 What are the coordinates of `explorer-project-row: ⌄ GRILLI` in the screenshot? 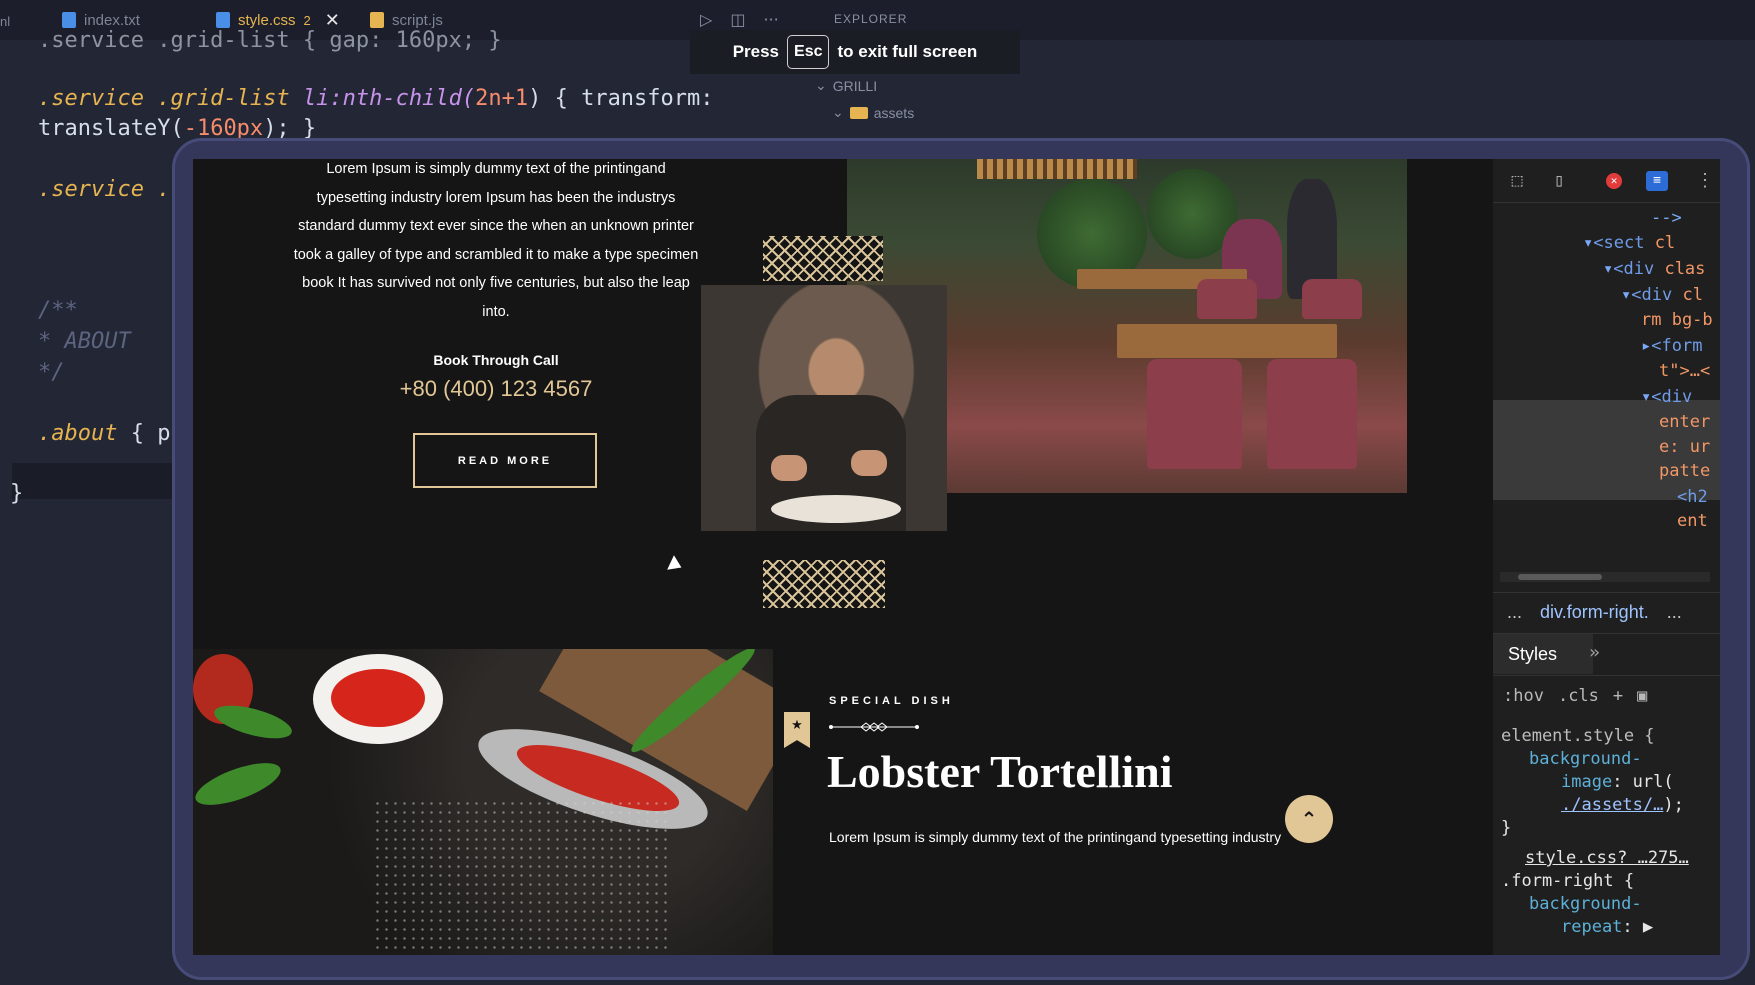 It's located at (846, 85).